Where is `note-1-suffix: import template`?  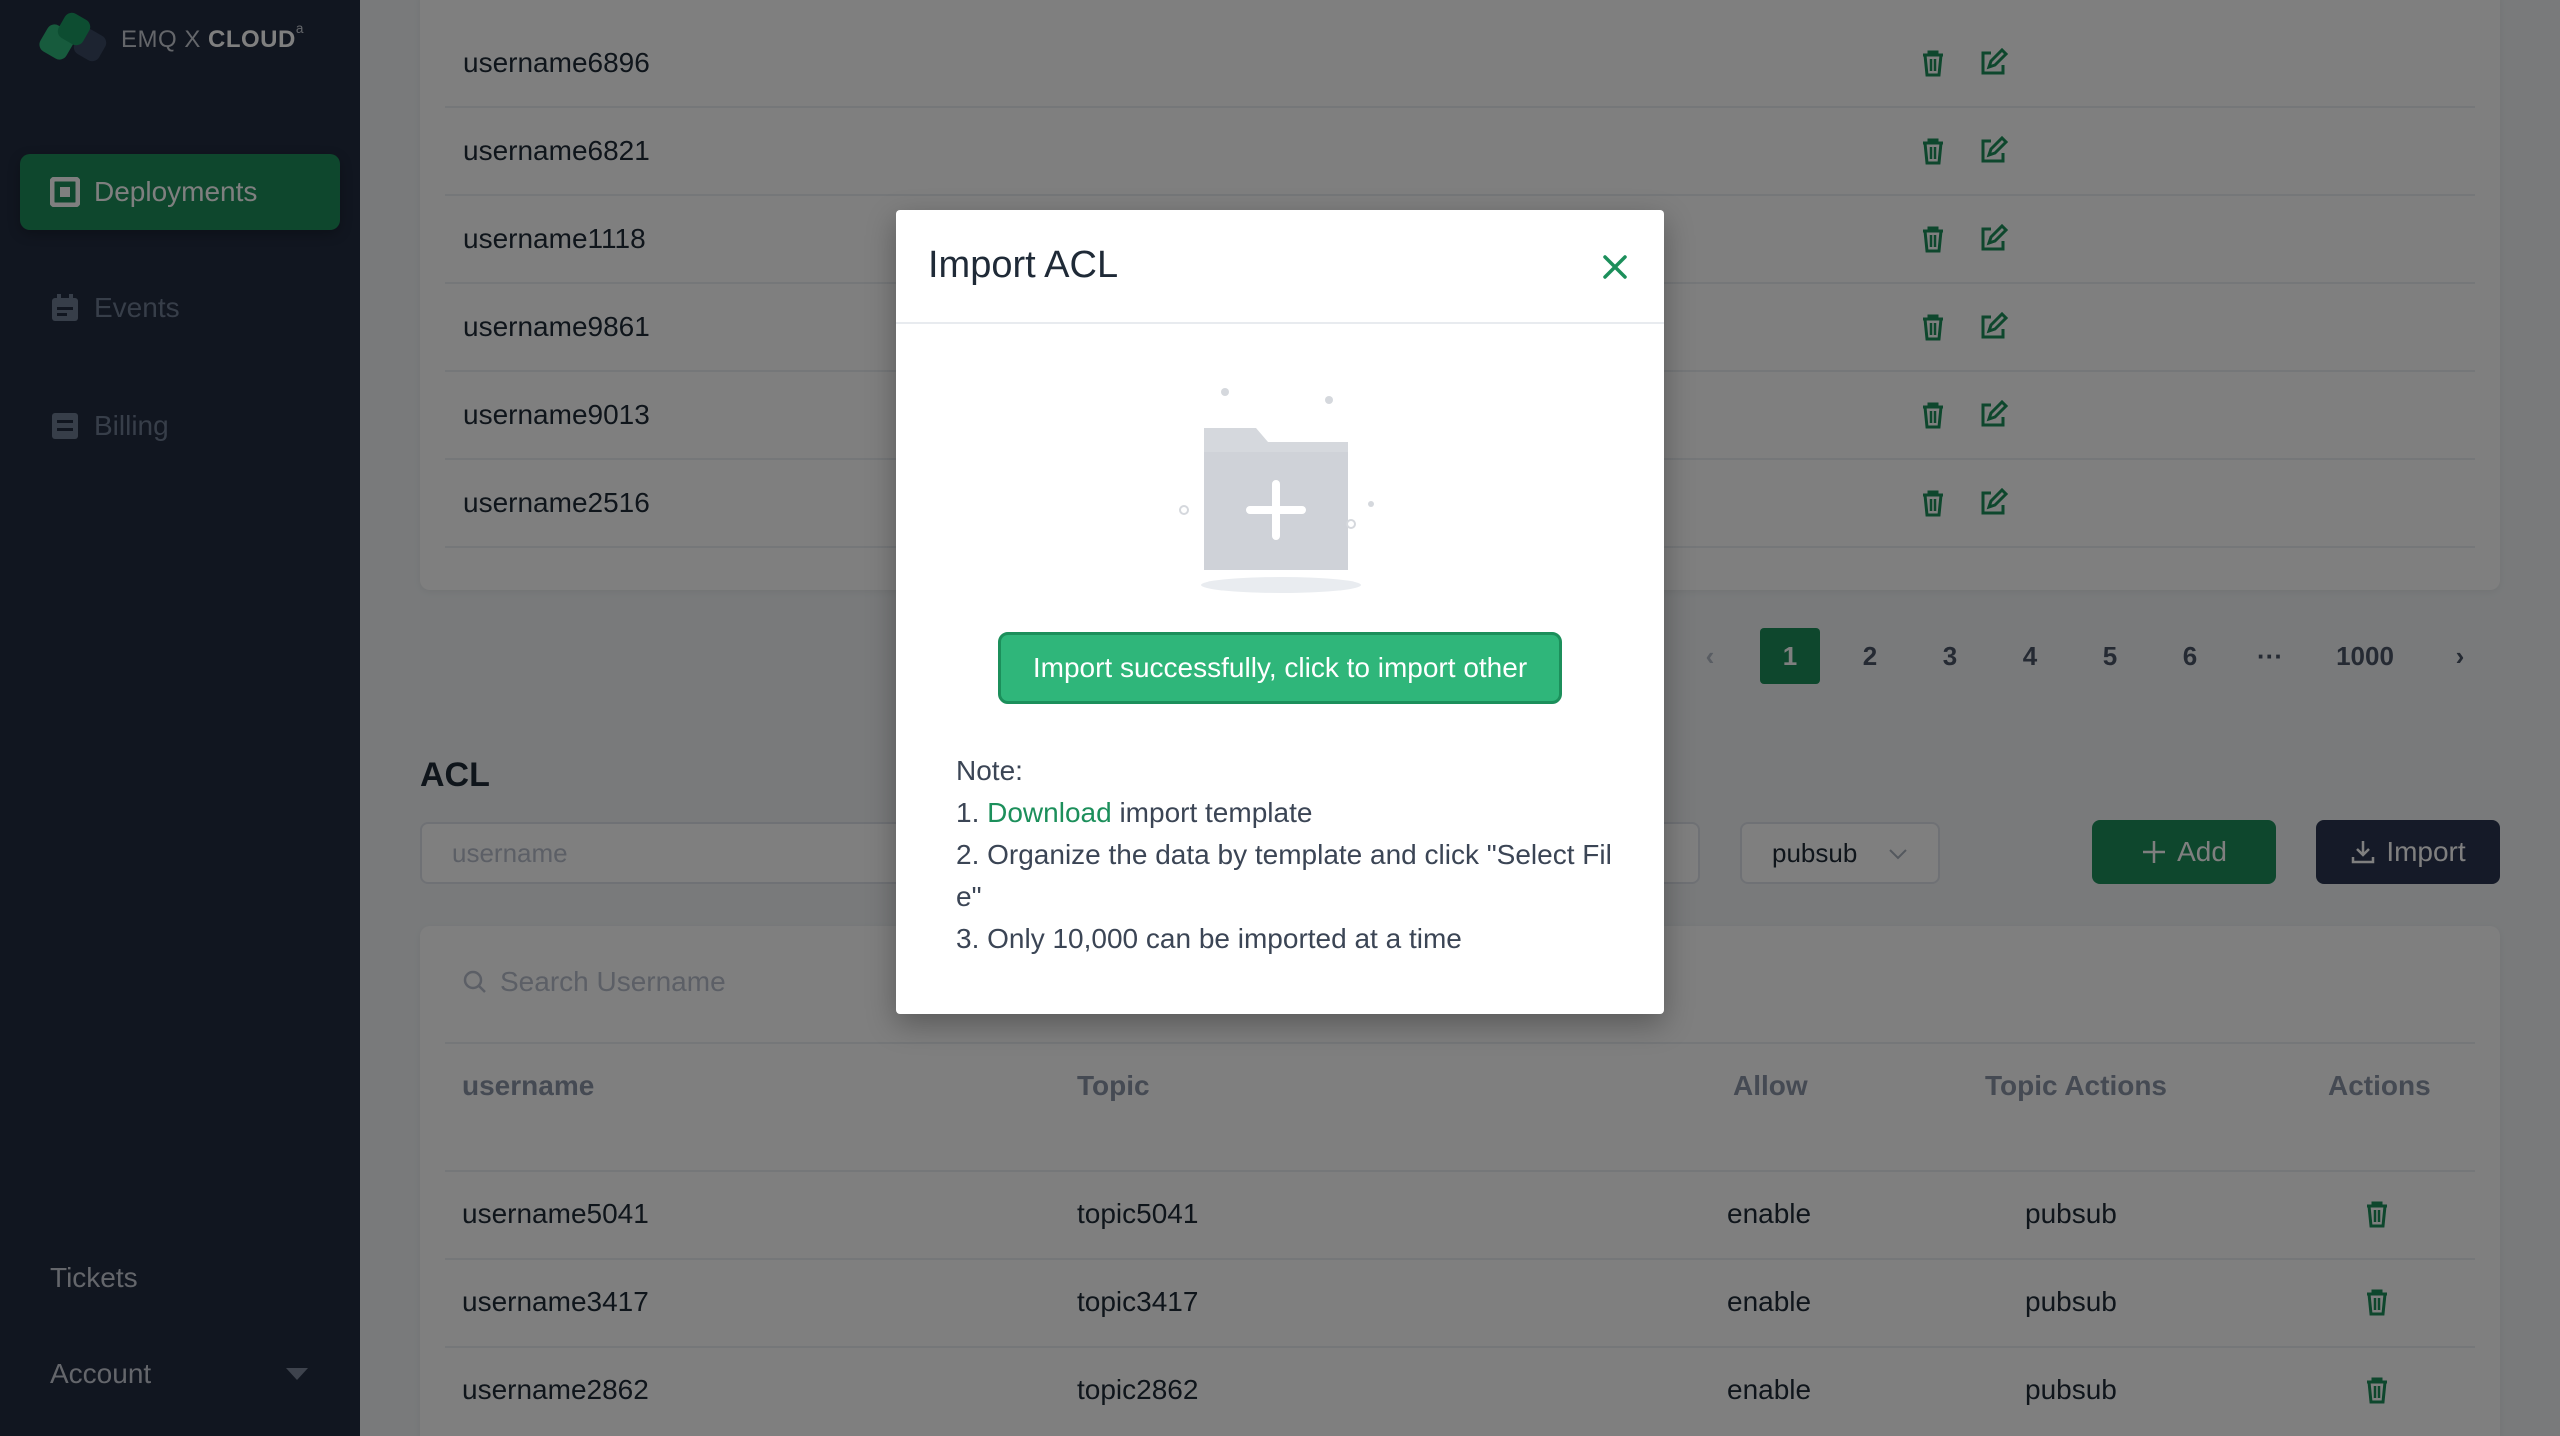 note-1-suffix: import template is located at coordinates (1212, 812).